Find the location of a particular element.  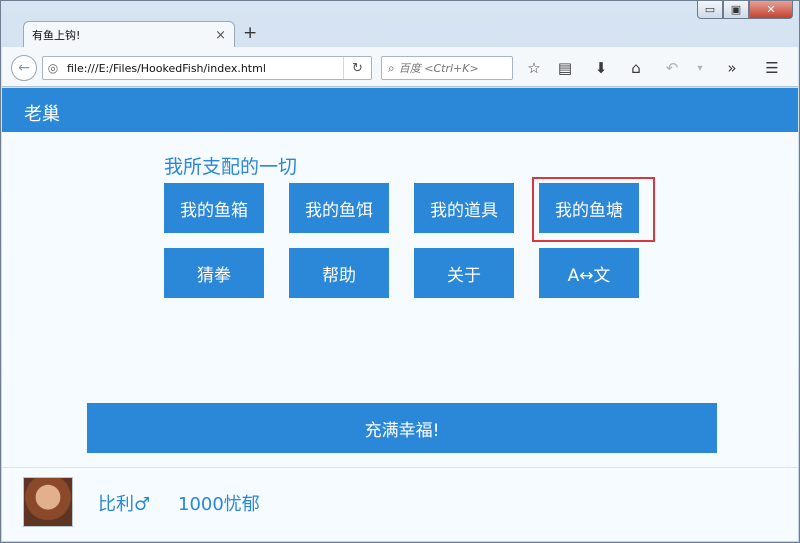

site-title: 老巢 is located at coordinates (42, 113).